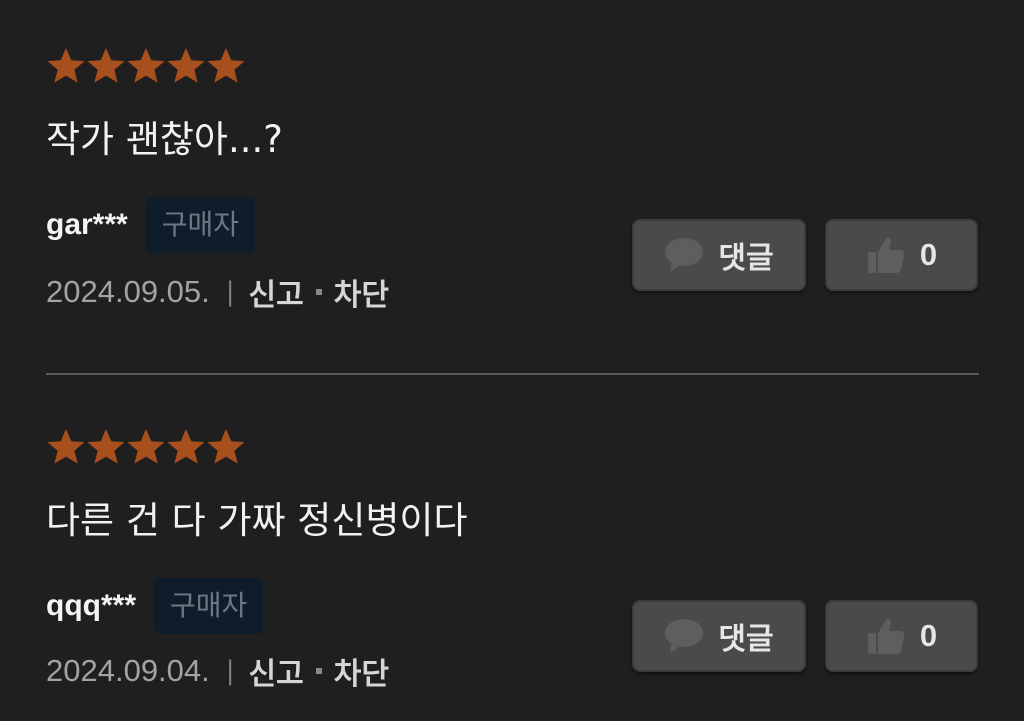  I want to click on review-text: 작가 괜찮아...?, so click(164, 139).